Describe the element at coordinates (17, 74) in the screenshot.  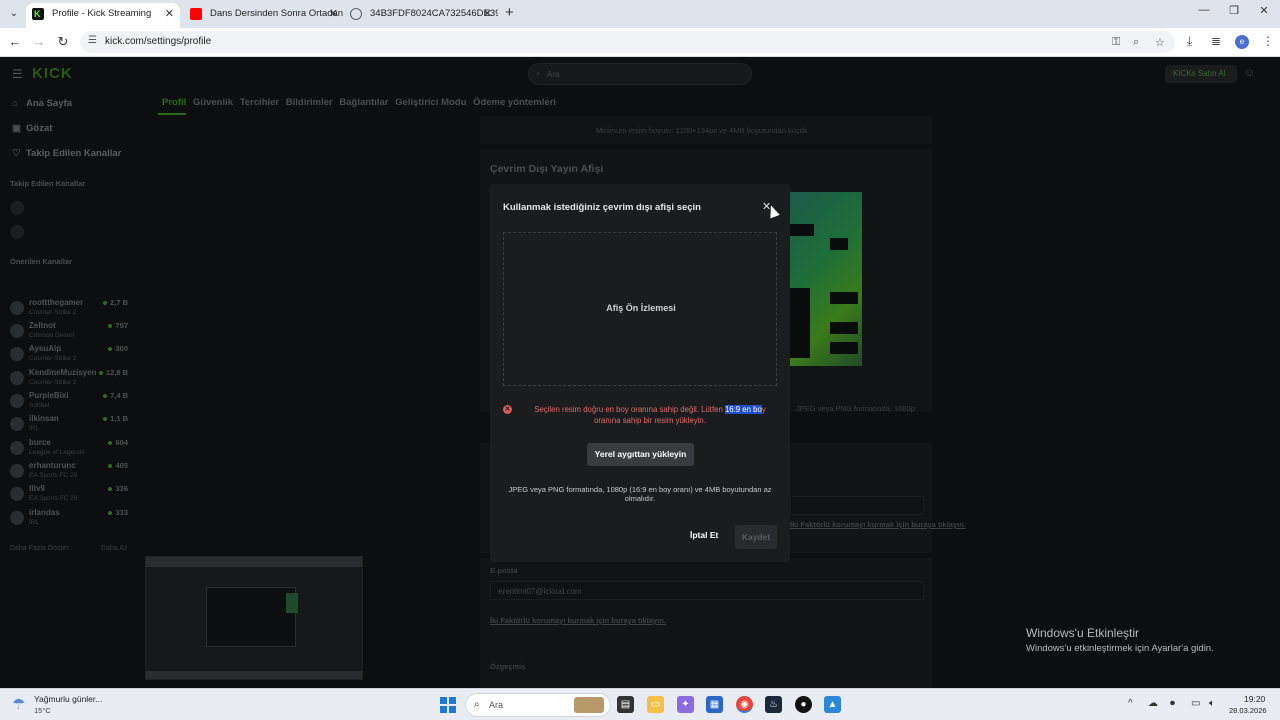
I see `hamburger-menu-icon: ☰` at that location.